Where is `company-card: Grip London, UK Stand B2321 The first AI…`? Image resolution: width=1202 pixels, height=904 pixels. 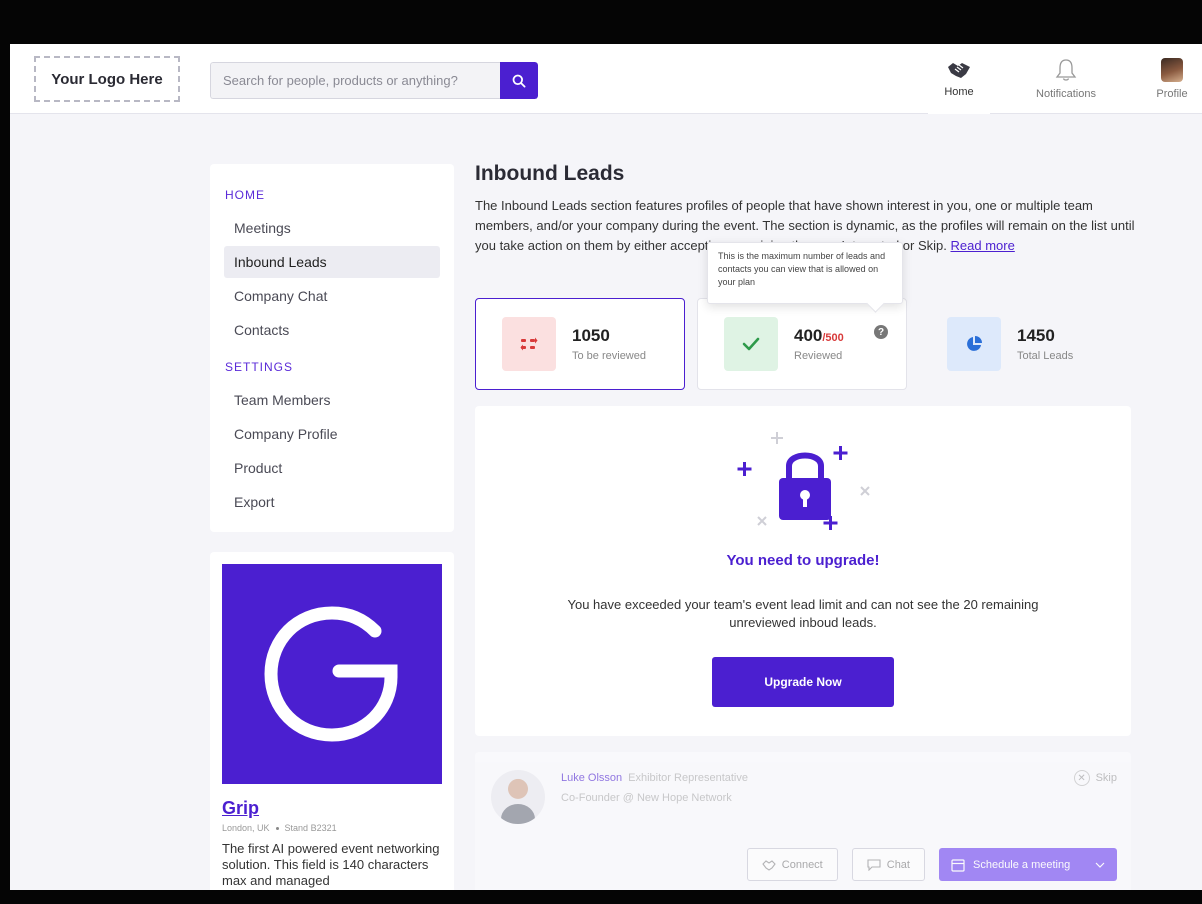 company-card: Grip London, UK Stand B2321 The first AI… is located at coordinates (332, 721).